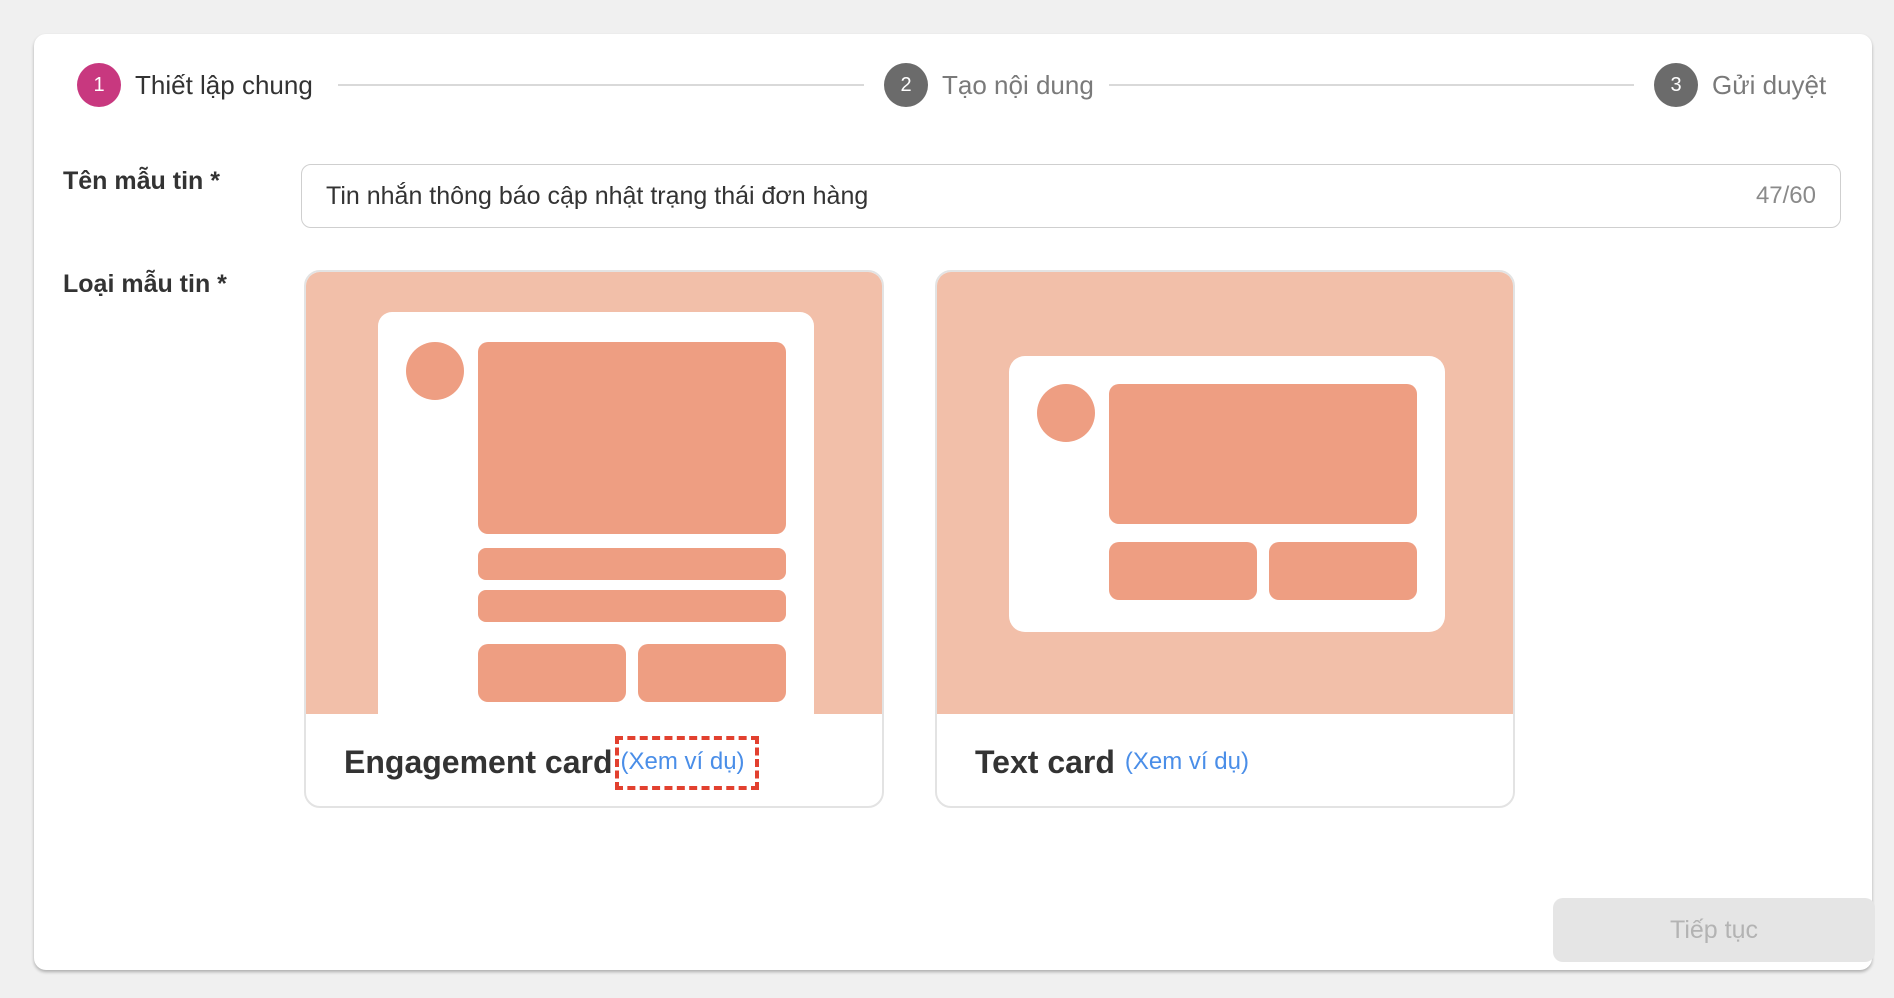 Image resolution: width=1894 pixels, height=998 pixels. What do you see at coordinates (478, 761) in the screenshot?
I see `card-title: Engagement card` at bounding box center [478, 761].